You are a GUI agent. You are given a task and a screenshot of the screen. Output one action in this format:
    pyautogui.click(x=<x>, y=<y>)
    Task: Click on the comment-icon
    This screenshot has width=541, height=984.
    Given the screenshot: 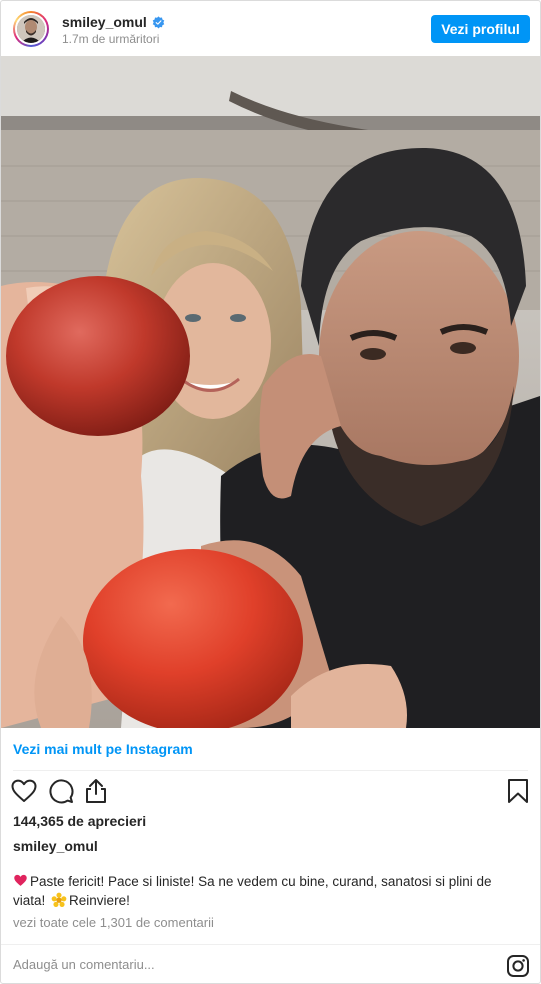 What is the action you would take?
    pyautogui.click(x=61, y=791)
    